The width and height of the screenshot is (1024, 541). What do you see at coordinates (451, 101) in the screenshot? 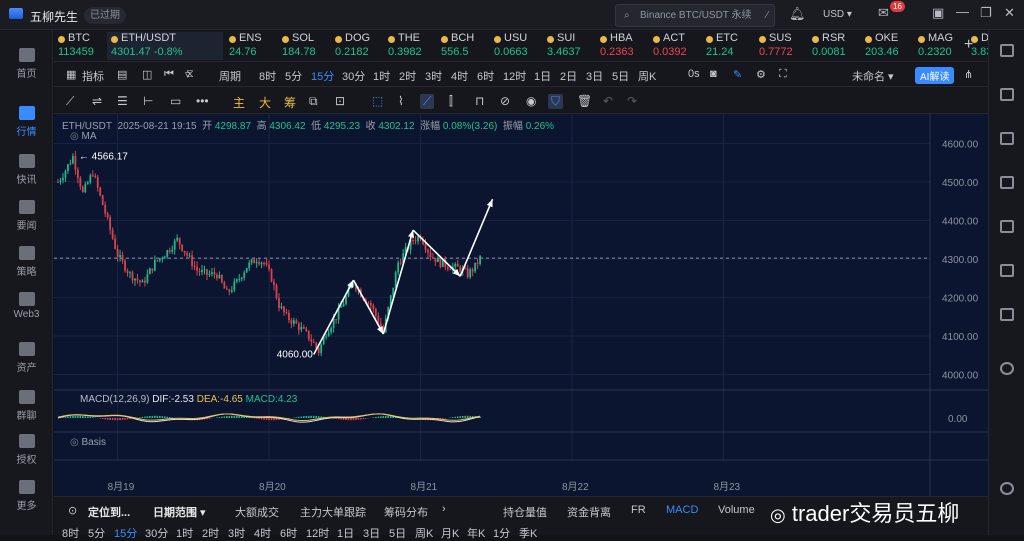
I see `candle-type-icon: ⫿` at bounding box center [451, 101].